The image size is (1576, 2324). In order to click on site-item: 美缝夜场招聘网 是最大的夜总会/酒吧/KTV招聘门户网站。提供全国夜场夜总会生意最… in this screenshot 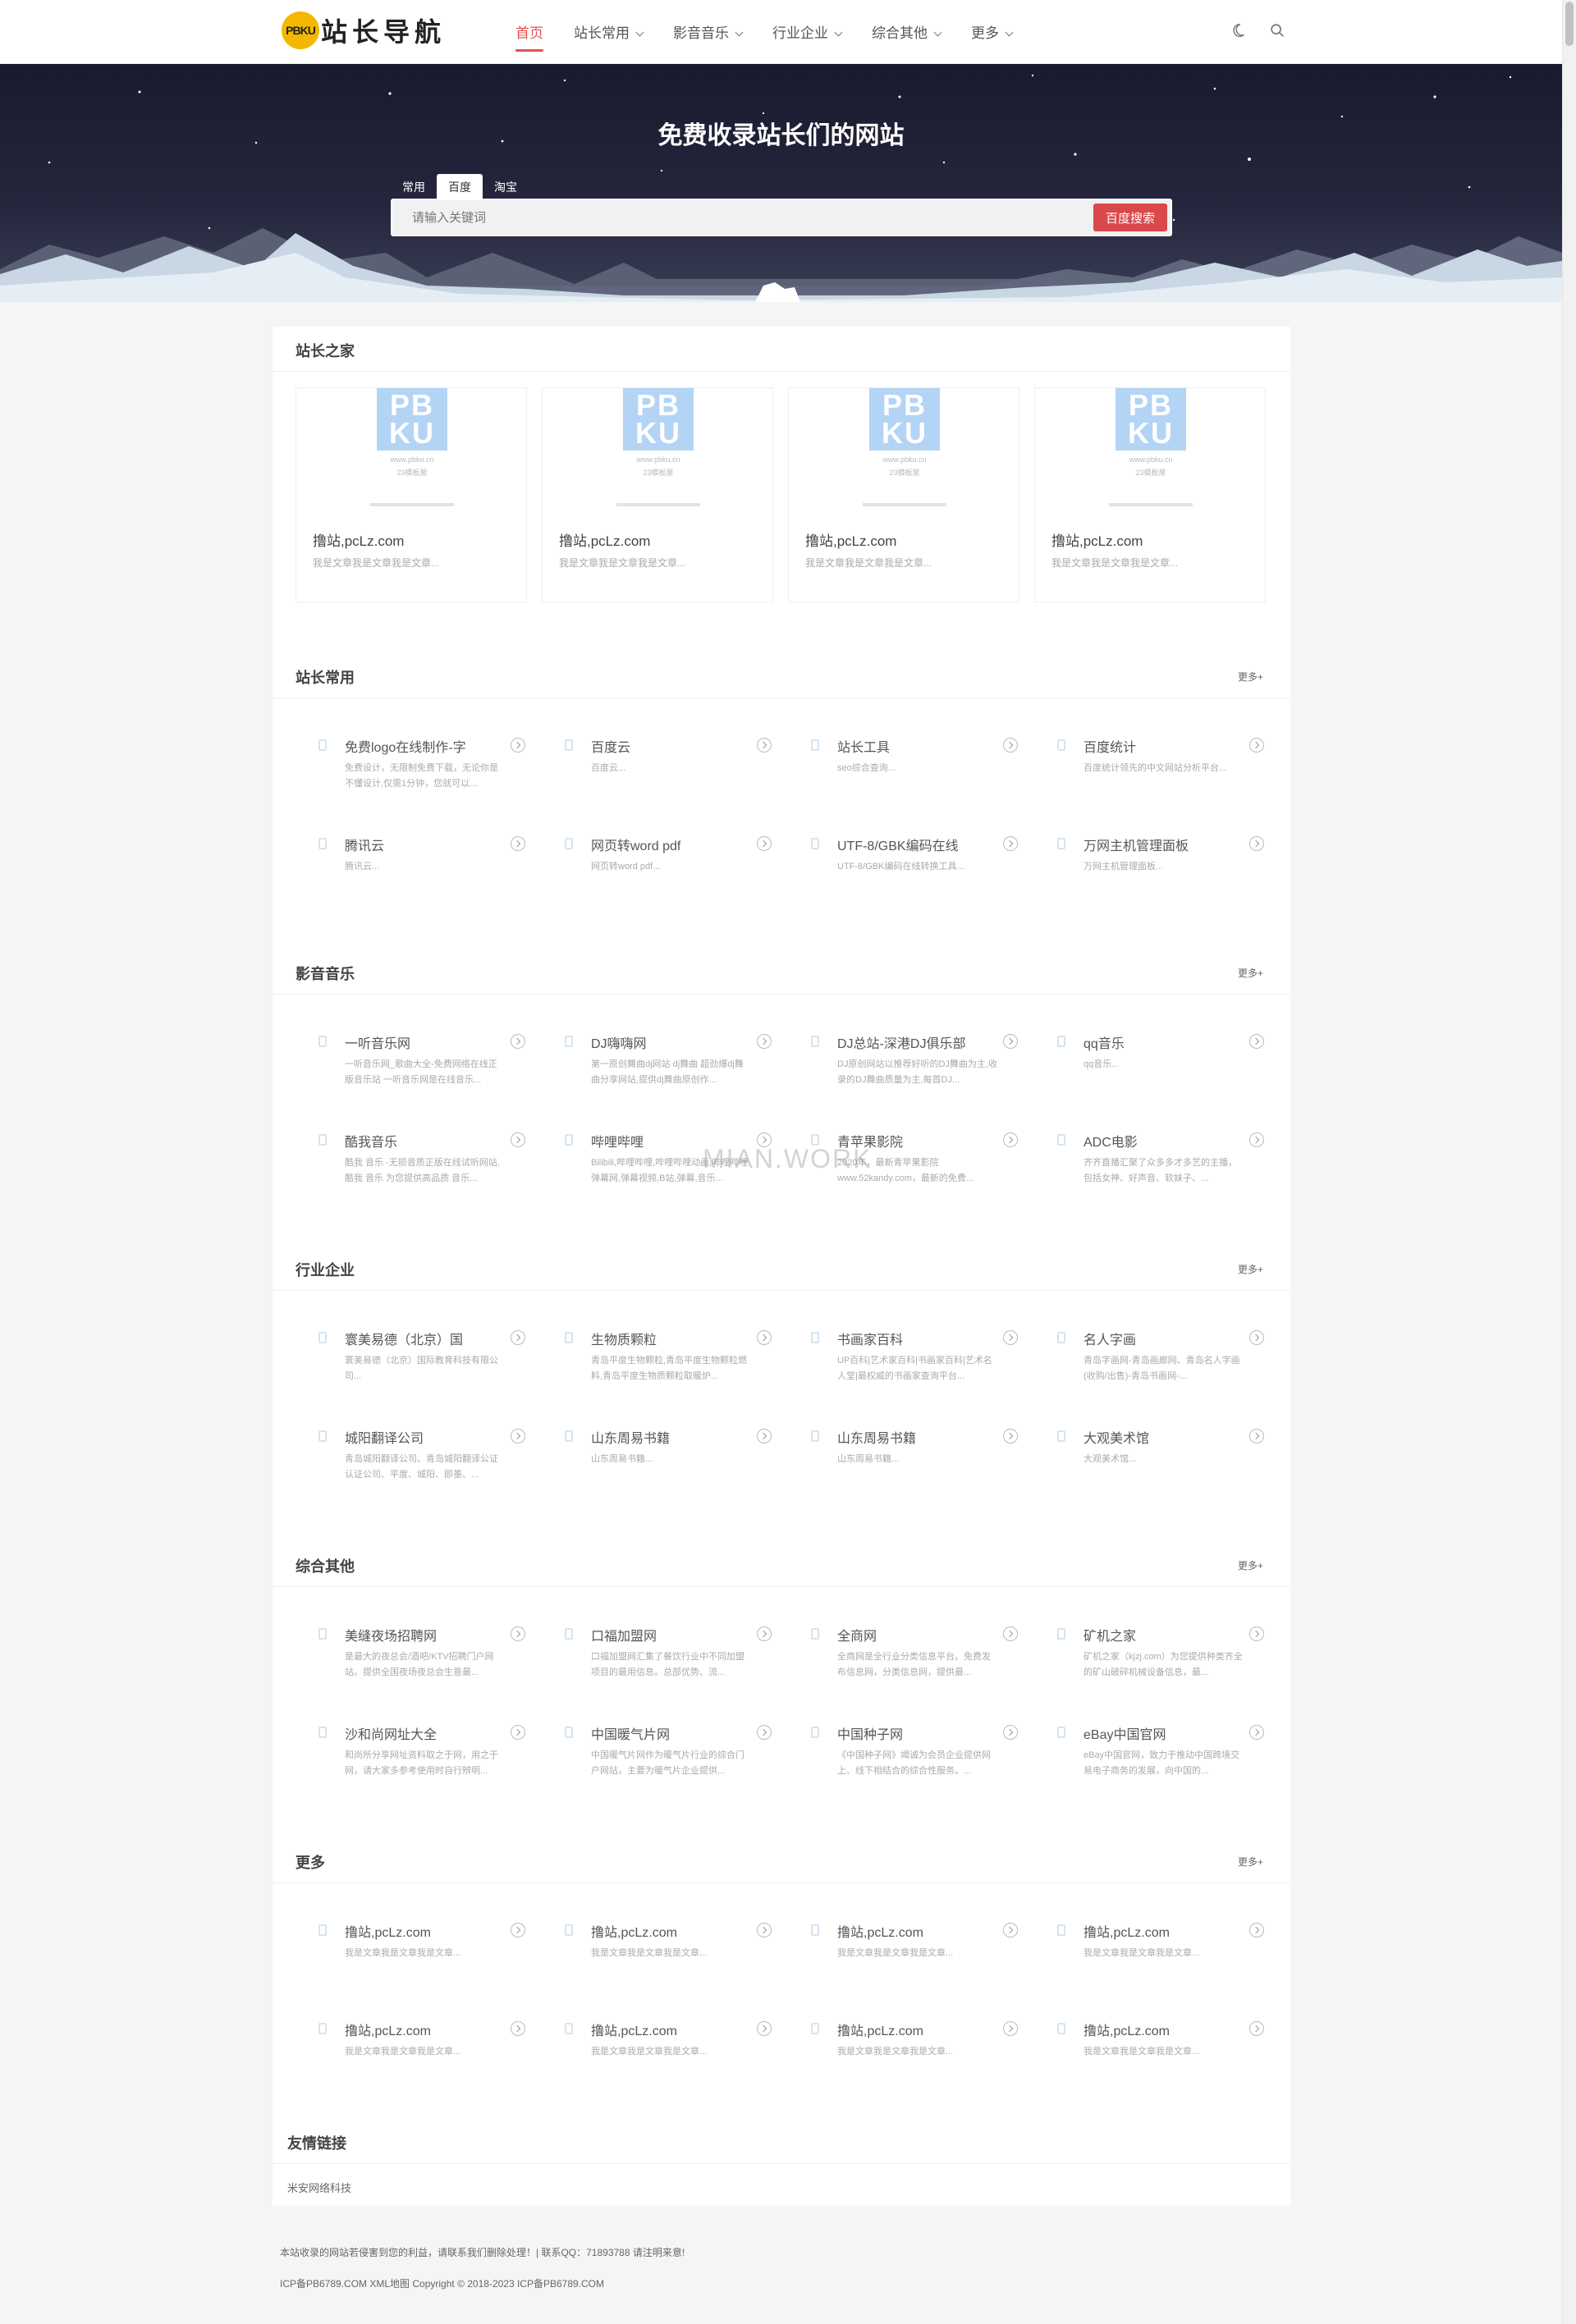, I will do `click(422, 1662)`.